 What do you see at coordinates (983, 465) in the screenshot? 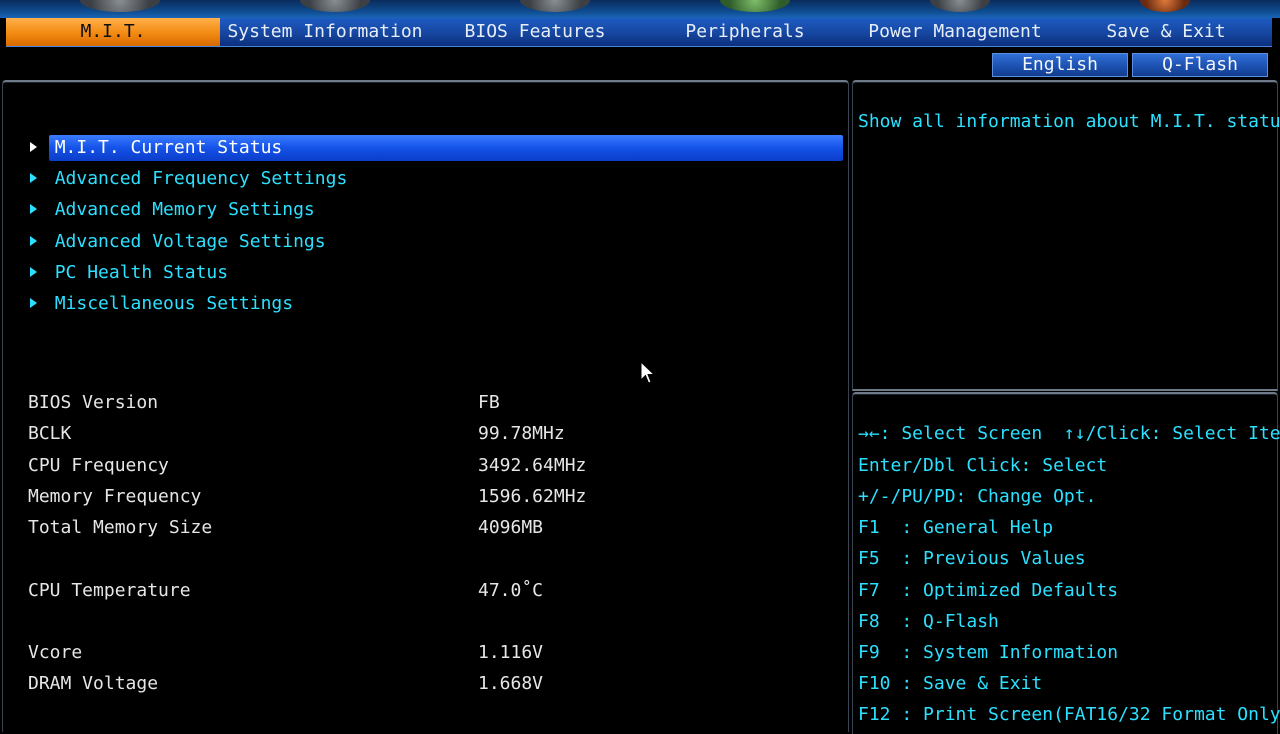
I see `key-legend-line: Enter/Dbl Click: Select` at bounding box center [983, 465].